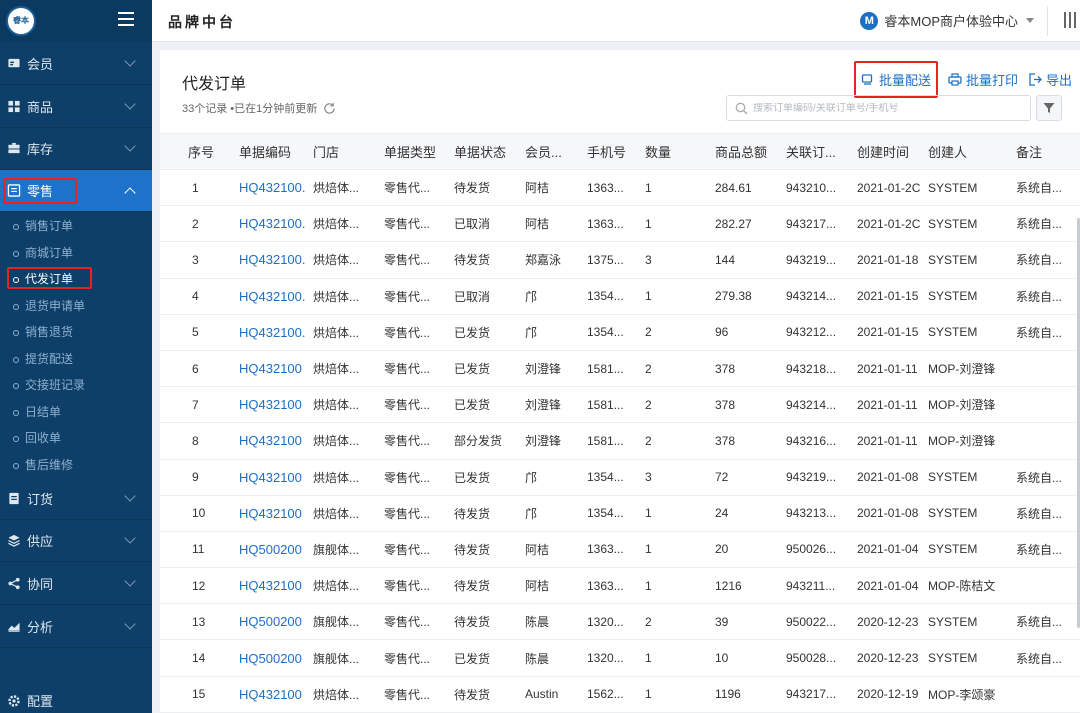 This screenshot has width=1080, height=713. I want to click on table-cell: 11, so click(198, 549).